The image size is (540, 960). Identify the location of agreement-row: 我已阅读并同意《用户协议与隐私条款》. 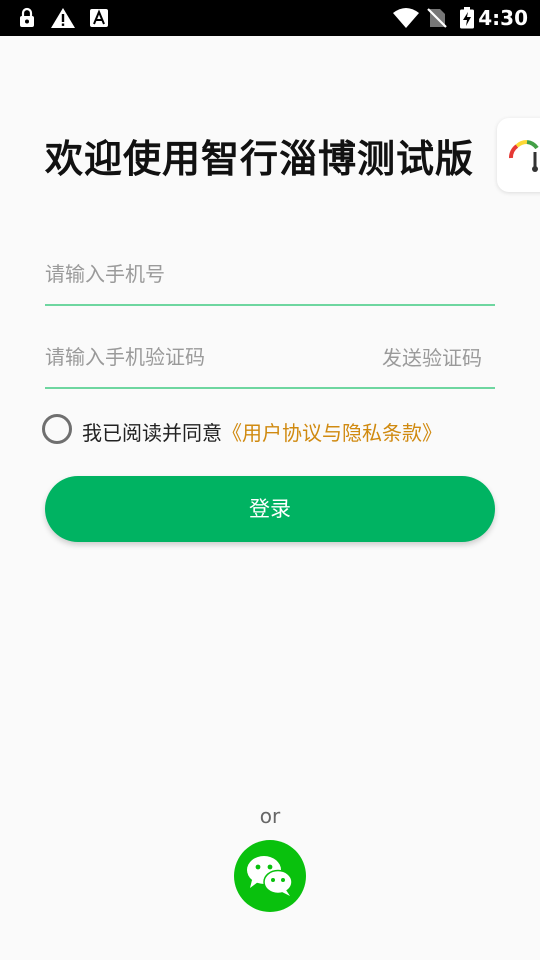
(272, 430).